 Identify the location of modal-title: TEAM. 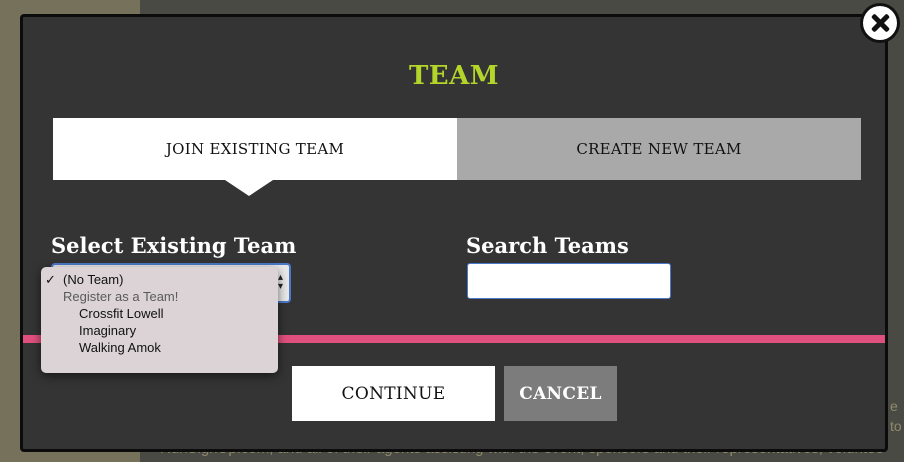
(454, 76).